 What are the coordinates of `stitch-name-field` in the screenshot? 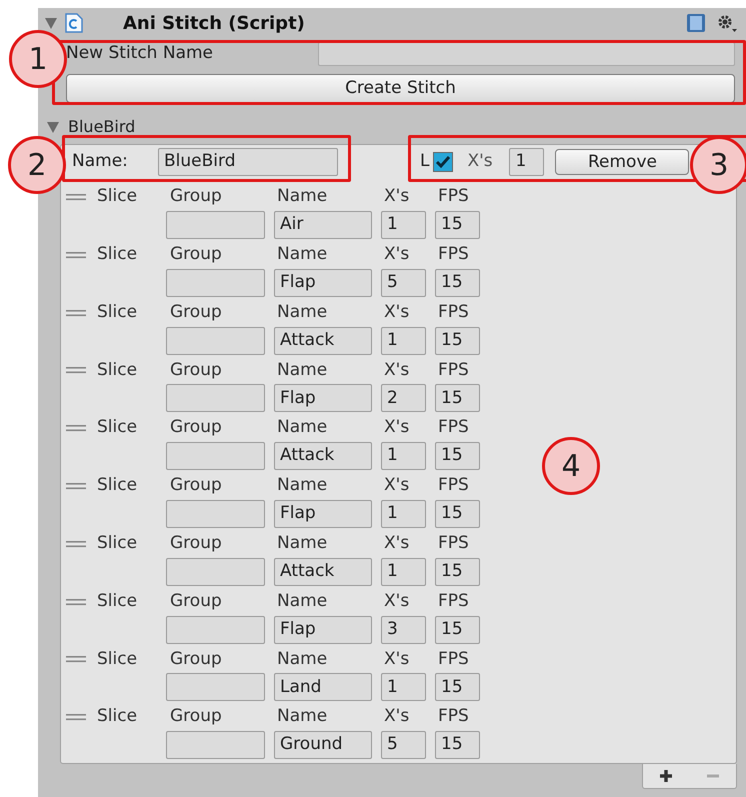 It's located at (526, 54).